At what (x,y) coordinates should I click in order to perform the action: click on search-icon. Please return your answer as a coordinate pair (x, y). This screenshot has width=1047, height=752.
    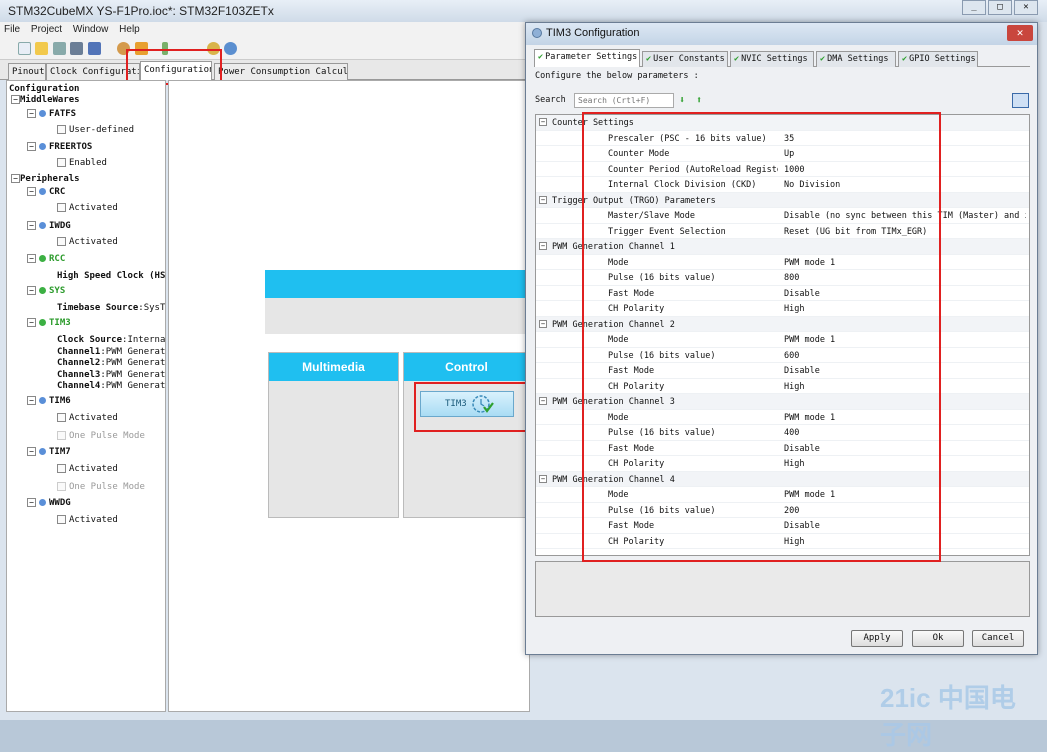
    Looking at the image, I should click on (230, 48).